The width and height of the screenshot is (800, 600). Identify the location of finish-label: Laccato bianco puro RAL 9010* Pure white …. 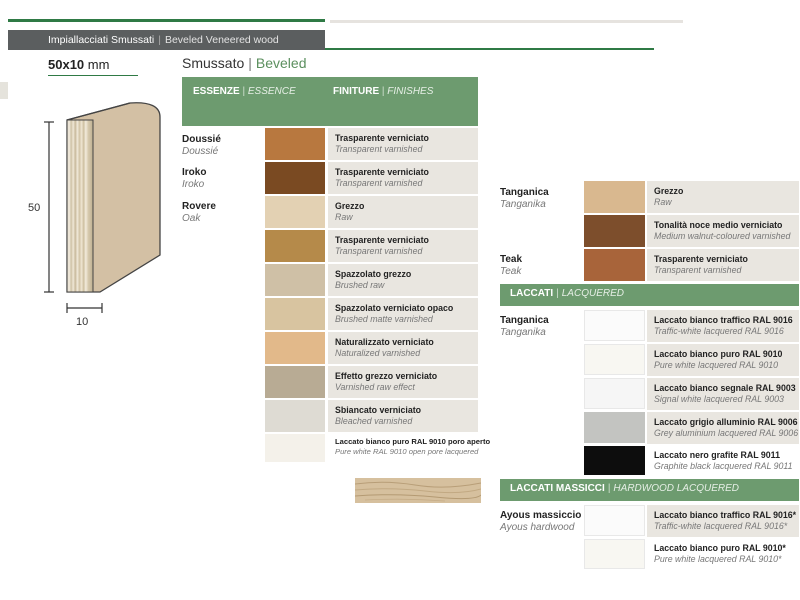
(723, 554).